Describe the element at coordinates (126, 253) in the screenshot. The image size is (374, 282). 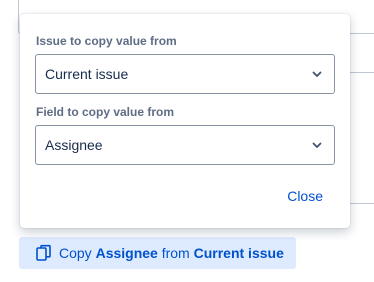
I see `copy-field-name: Assignee` at that location.